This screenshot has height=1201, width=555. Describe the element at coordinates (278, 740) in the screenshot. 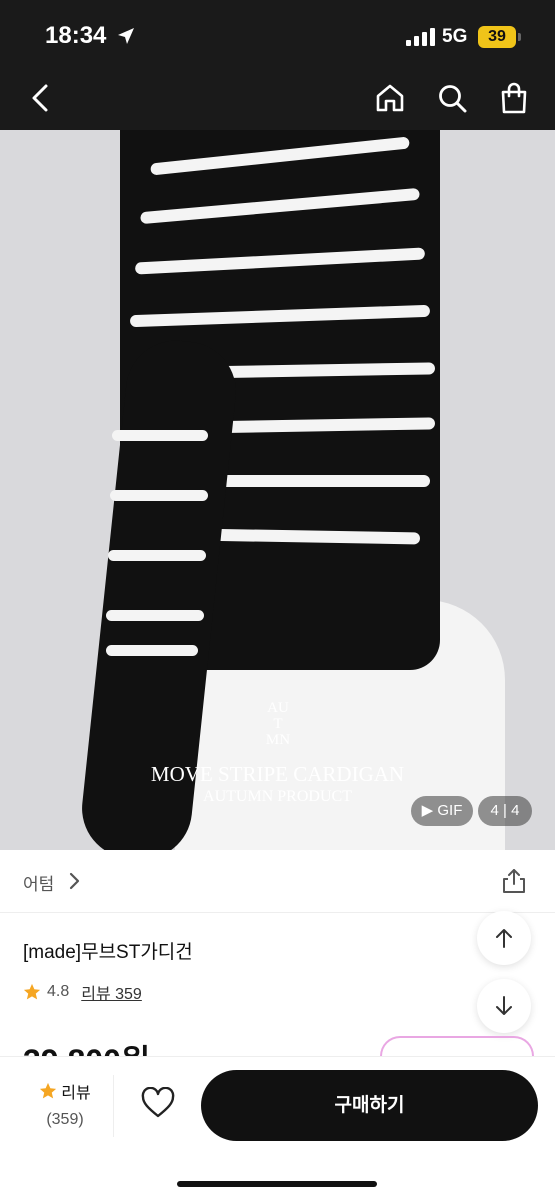

I see `logo-line: MN` at that location.